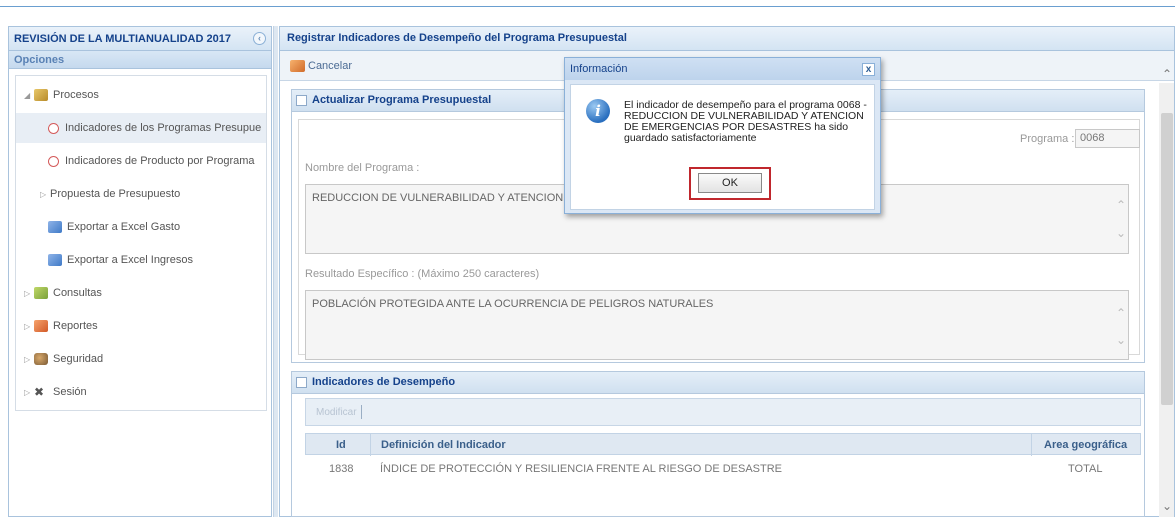 This screenshot has width=1175, height=517. I want to click on programa-input: 0068, so click(1107, 138).